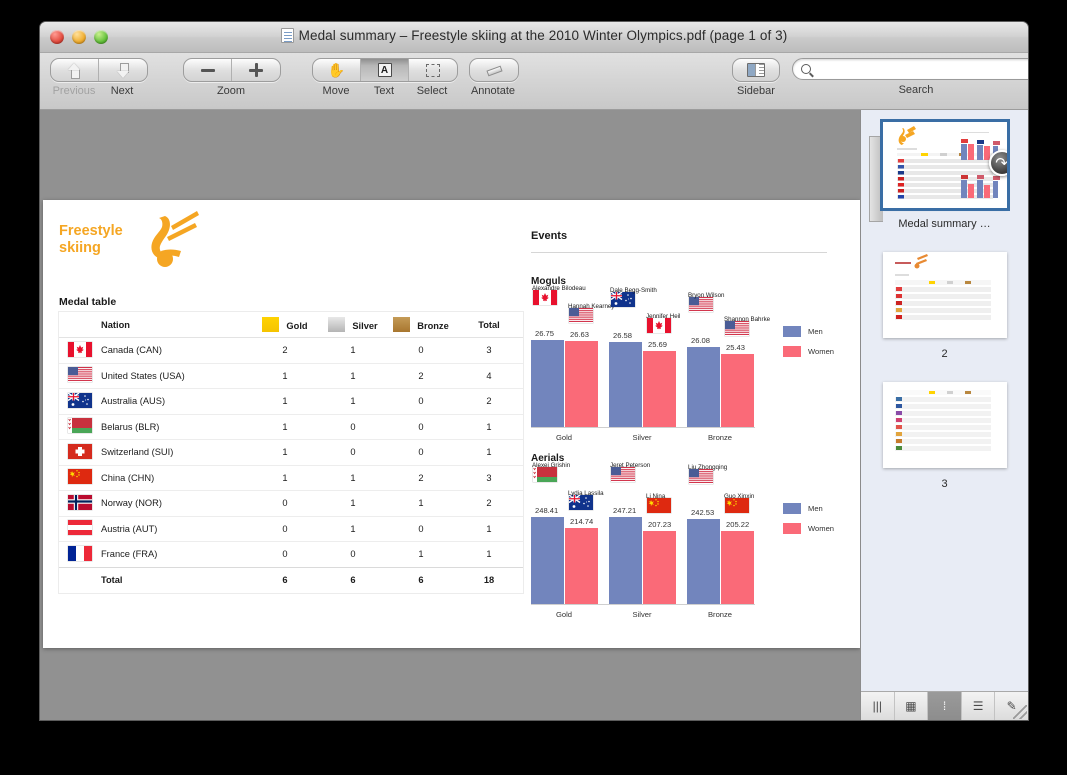 Image resolution: width=1067 pixels, height=775 pixels. What do you see at coordinates (878, 706) in the screenshot?
I see `column-view-icon: |||` at bounding box center [878, 706].